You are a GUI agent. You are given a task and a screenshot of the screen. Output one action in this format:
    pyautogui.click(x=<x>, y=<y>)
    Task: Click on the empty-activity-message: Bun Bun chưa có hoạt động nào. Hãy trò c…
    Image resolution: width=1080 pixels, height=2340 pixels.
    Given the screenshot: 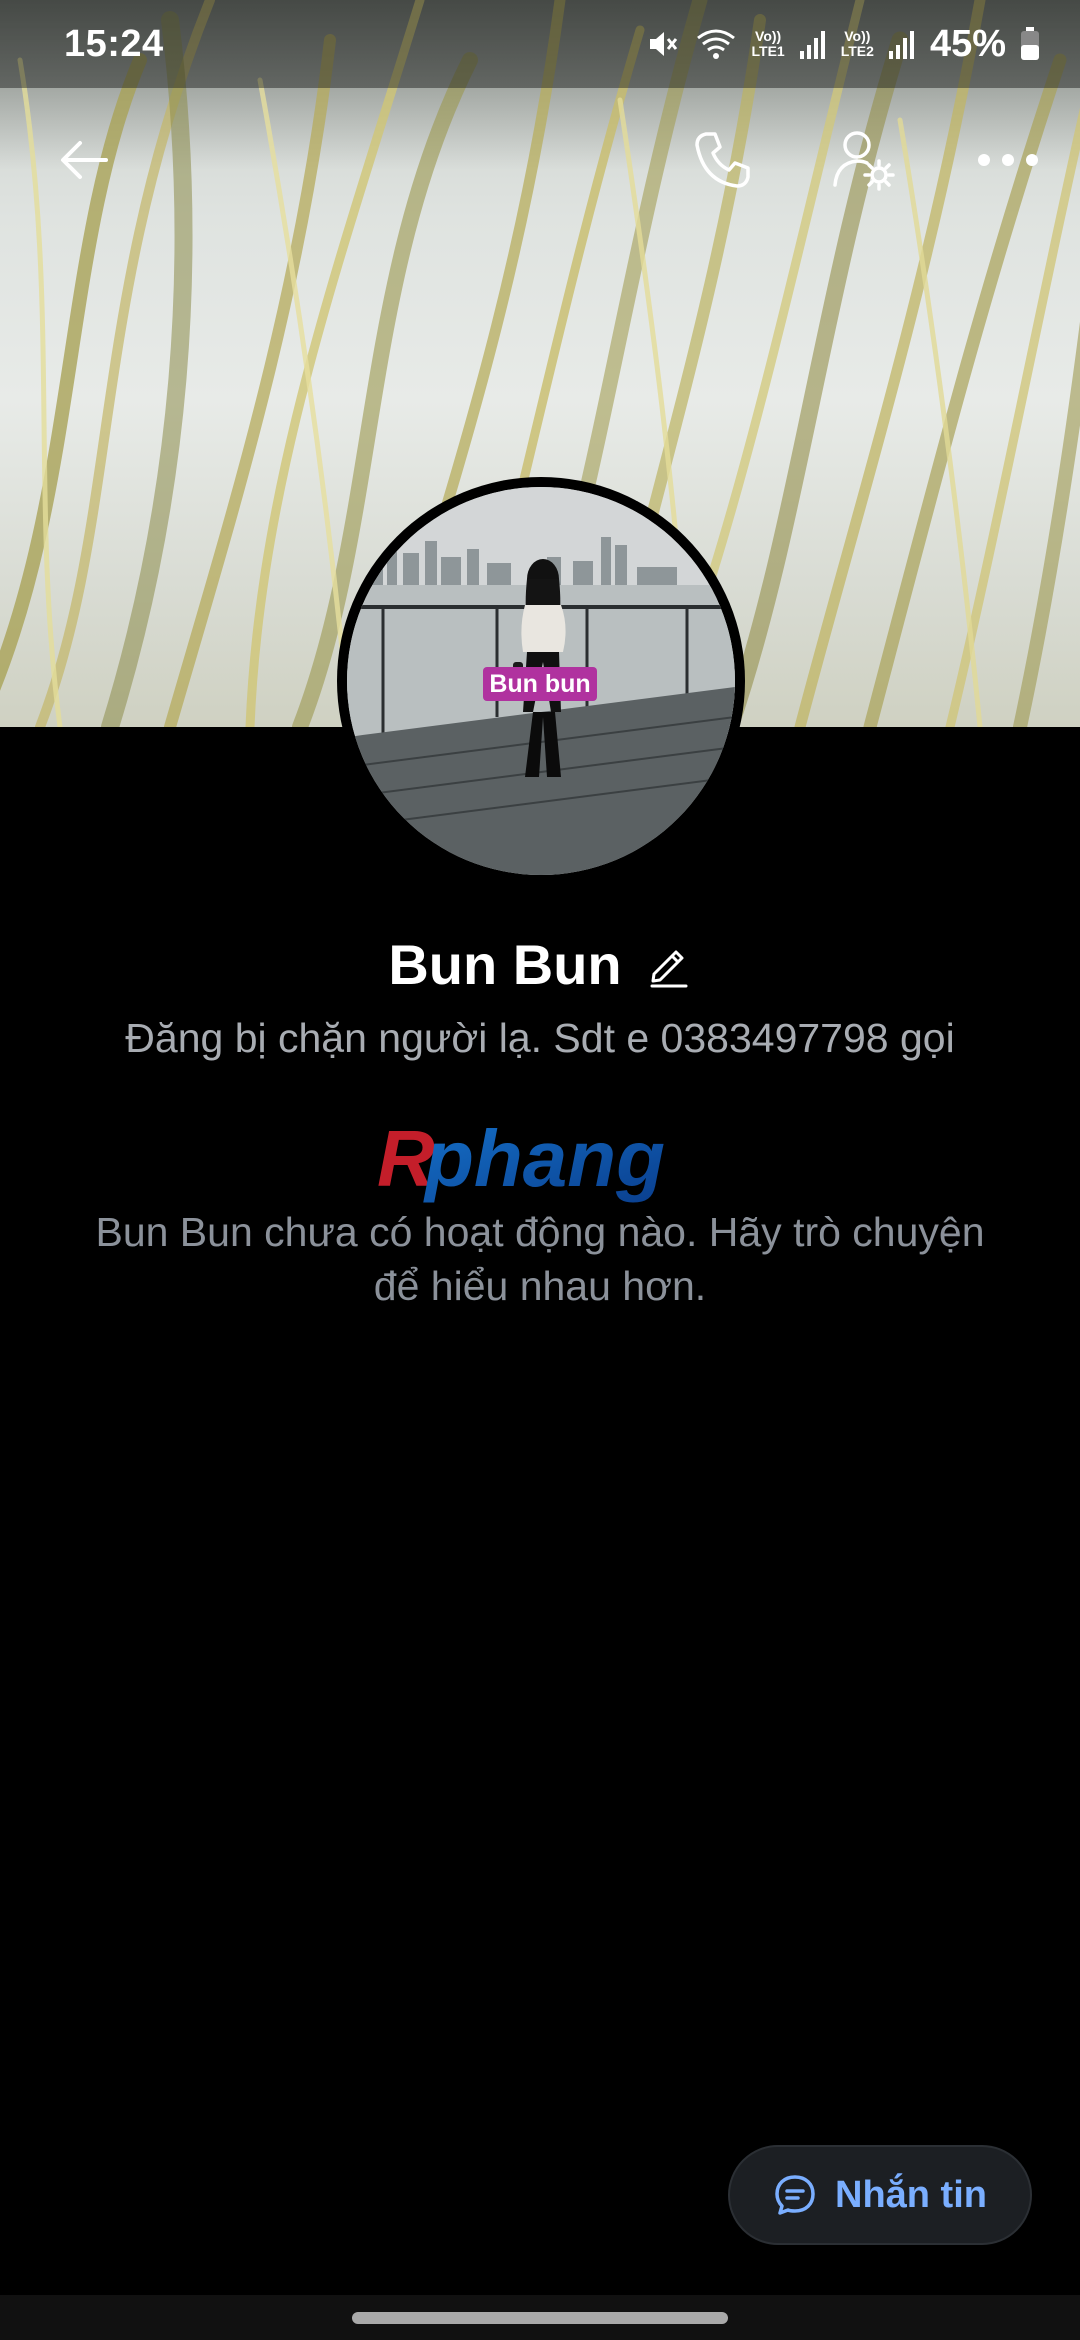 What is the action you would take?
    pyautogui.click(x=540, y=1259)
    